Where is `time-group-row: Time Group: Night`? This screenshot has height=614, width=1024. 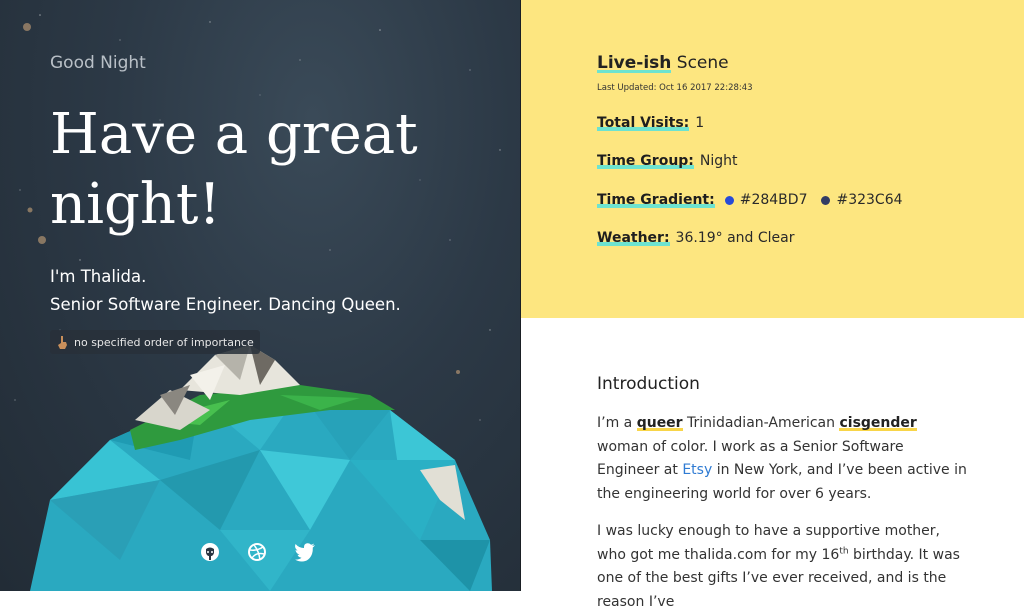
time-group-row: Time Group: Night is located at coordinates (667, 161).